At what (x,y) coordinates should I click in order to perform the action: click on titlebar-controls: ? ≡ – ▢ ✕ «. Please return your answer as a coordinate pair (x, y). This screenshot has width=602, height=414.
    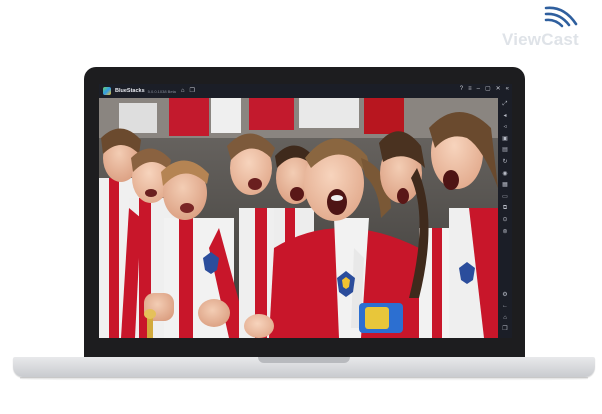
    Looking at the image, I should click on (484, 89).